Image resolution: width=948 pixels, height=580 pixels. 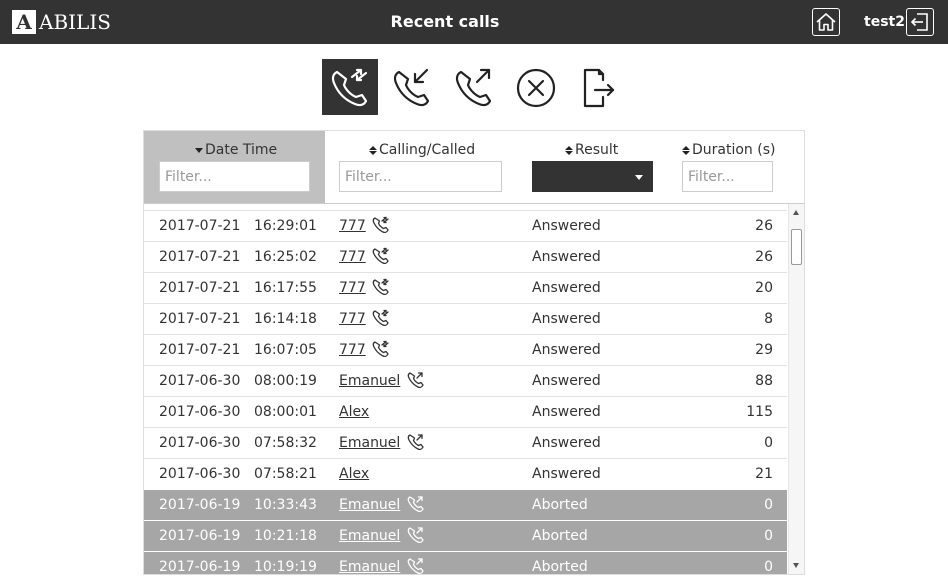 What do you see at coordinates (465, 287) in the screenshot?
I see `table-row: 2017-07-21 16:17:55 777 Answered 20` at bounding box center [465, 287].